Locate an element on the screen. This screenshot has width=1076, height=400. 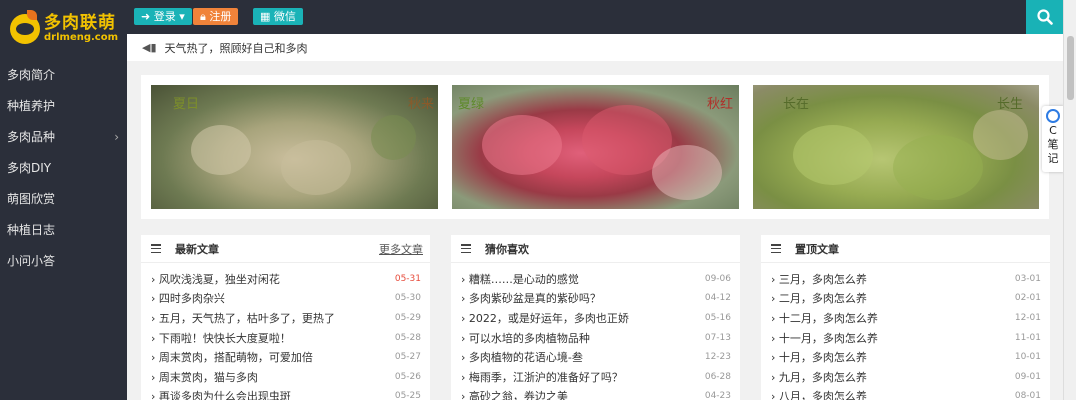
megaphone-icon: ◀▮ is located at coordinates (149, 47).